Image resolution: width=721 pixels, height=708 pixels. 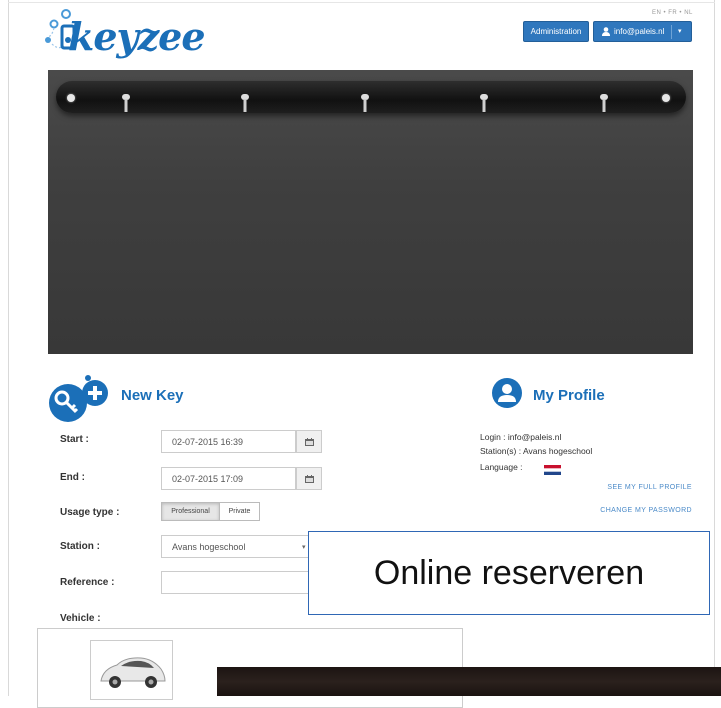 I want to click on background-photo, so click(x=469, y=681).